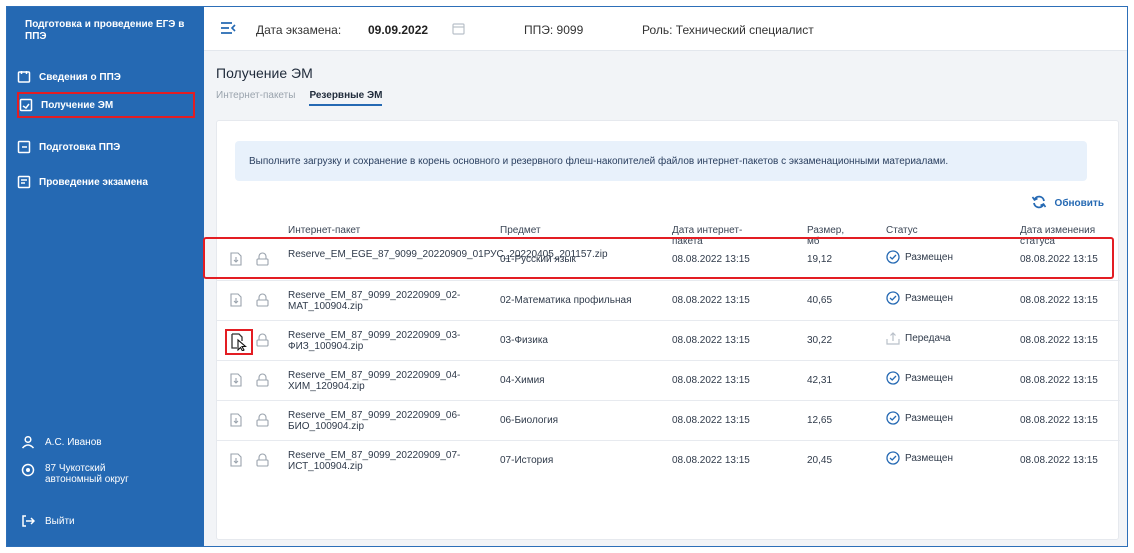 The height and width of the screenshot is (553, 1134). Describe the element at coordinates (520, 230) in the screenshot. I see `column-header-subject: Предмет` at that location.